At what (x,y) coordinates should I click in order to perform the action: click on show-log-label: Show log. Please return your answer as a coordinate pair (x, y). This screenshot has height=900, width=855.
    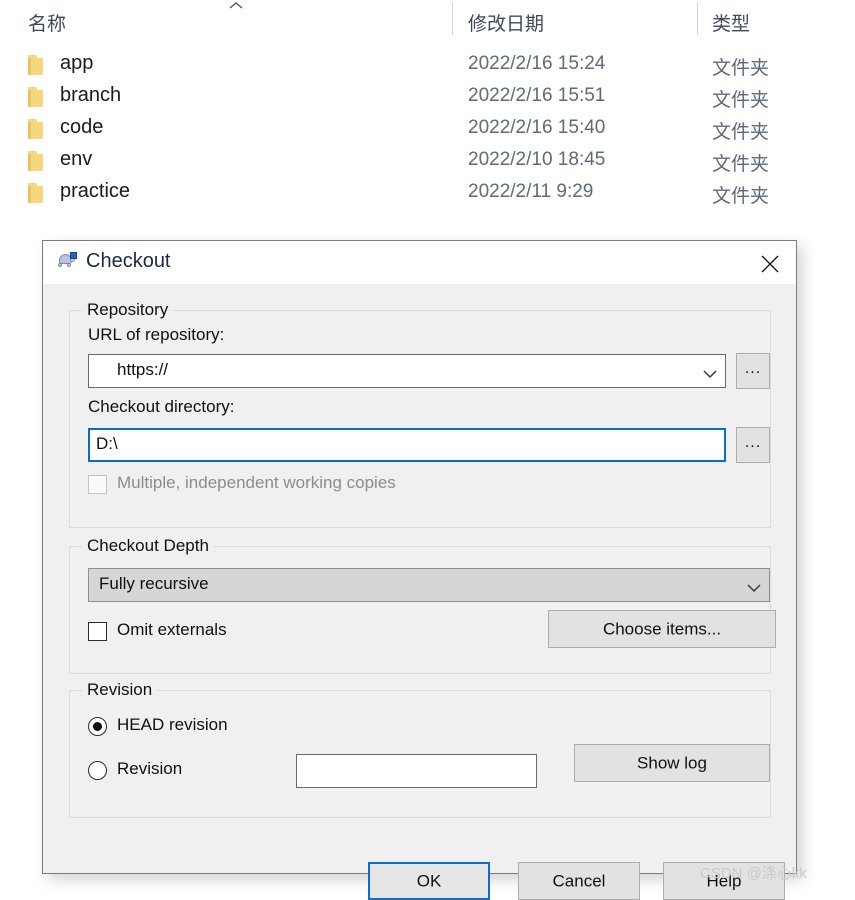
    Looking at the image, I should click on (672, 763).